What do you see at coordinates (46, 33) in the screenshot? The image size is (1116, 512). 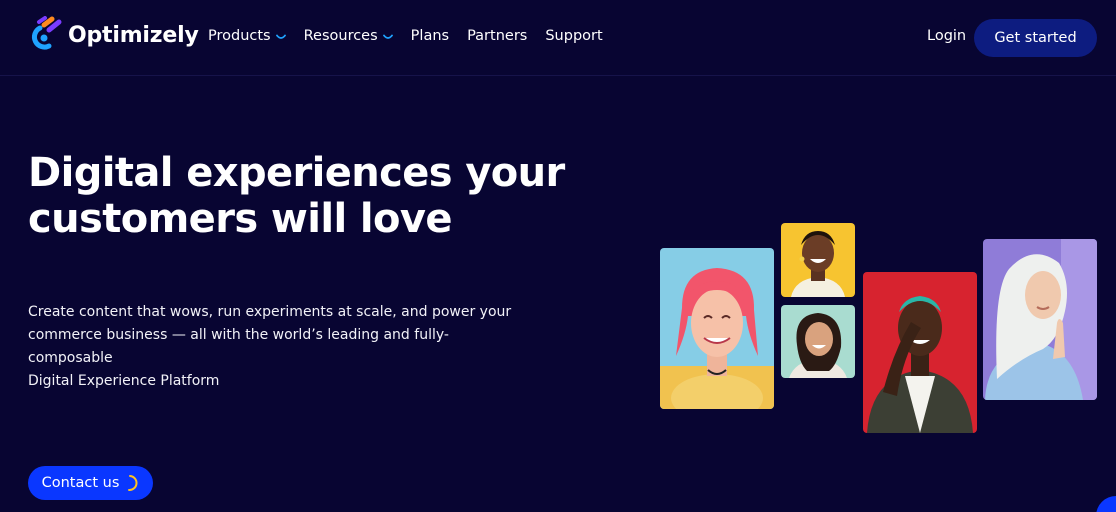 I see `optimizely-logo-icon` at bounding box center [46, 33].